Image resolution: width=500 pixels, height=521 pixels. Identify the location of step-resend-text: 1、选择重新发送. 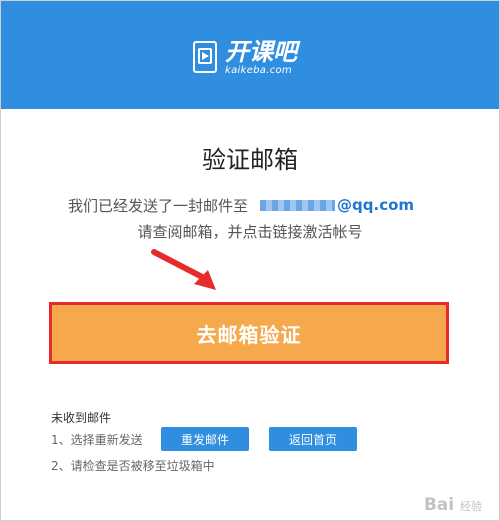
(97, 440).